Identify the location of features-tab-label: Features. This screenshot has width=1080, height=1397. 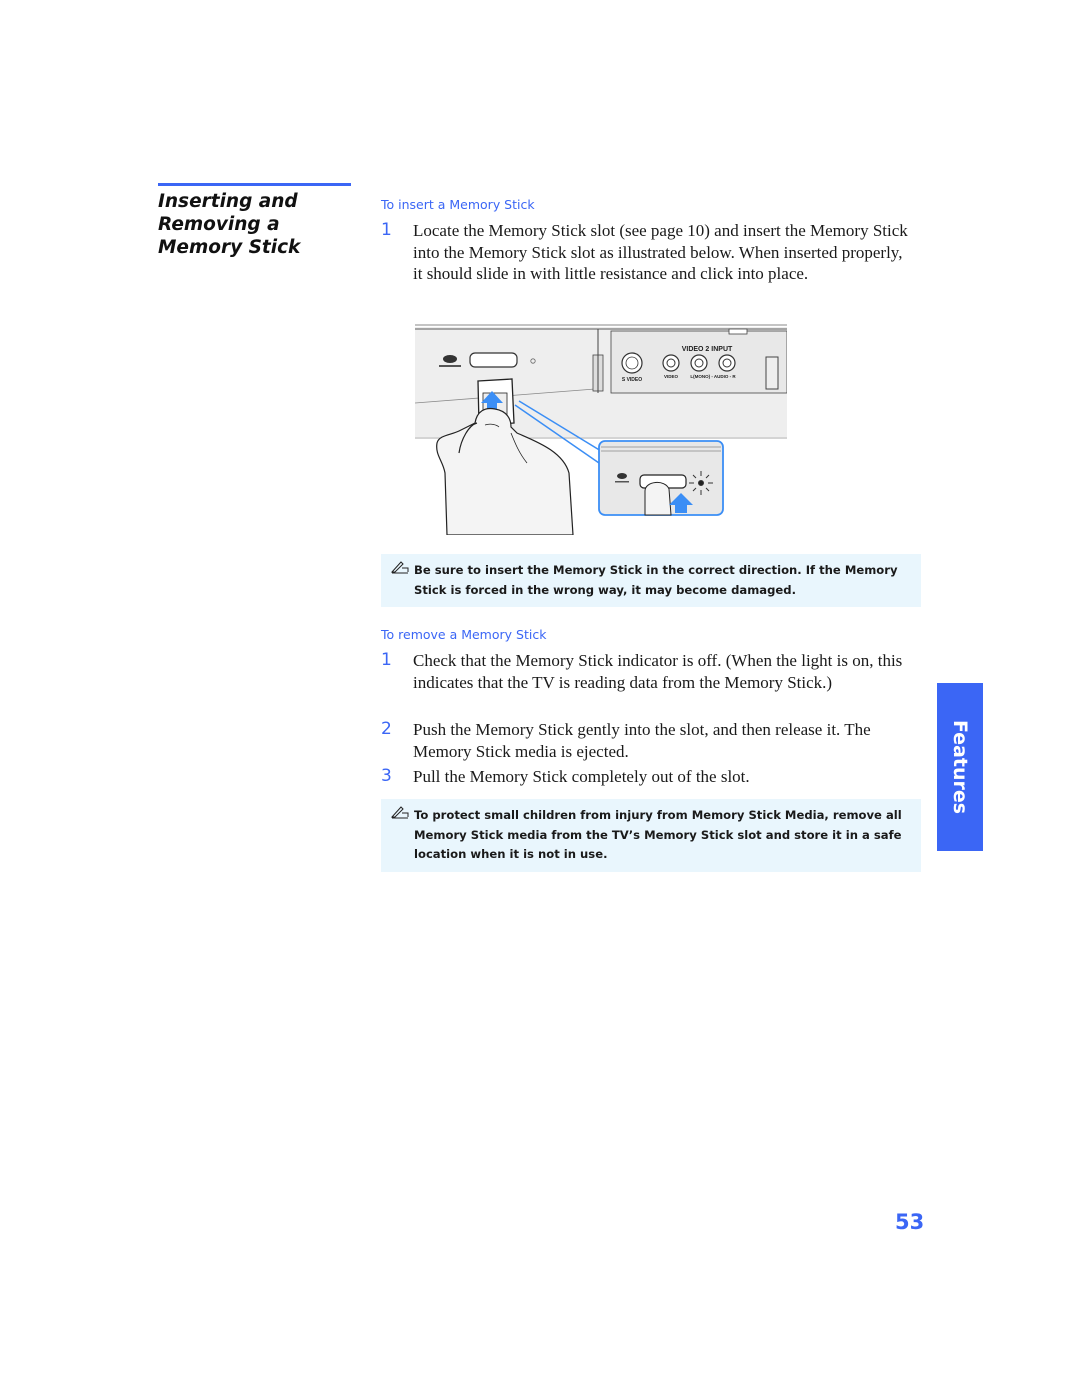
(960, 767).